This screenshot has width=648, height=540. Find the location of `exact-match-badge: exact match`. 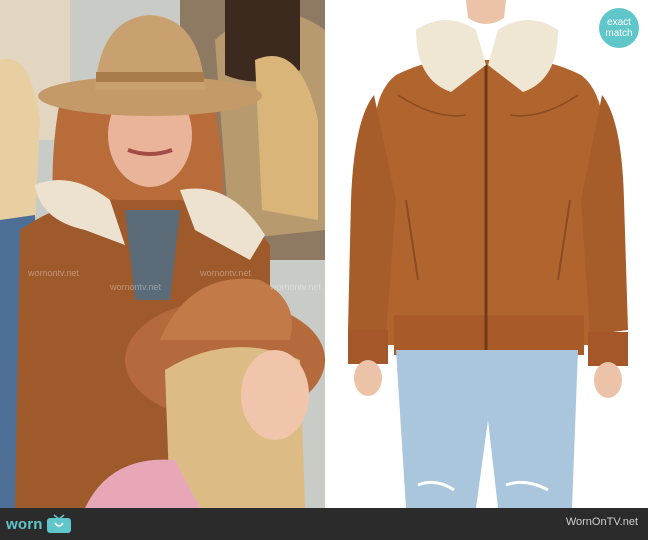

exact-match-badge: exact match is located at coordinates (619, 28).